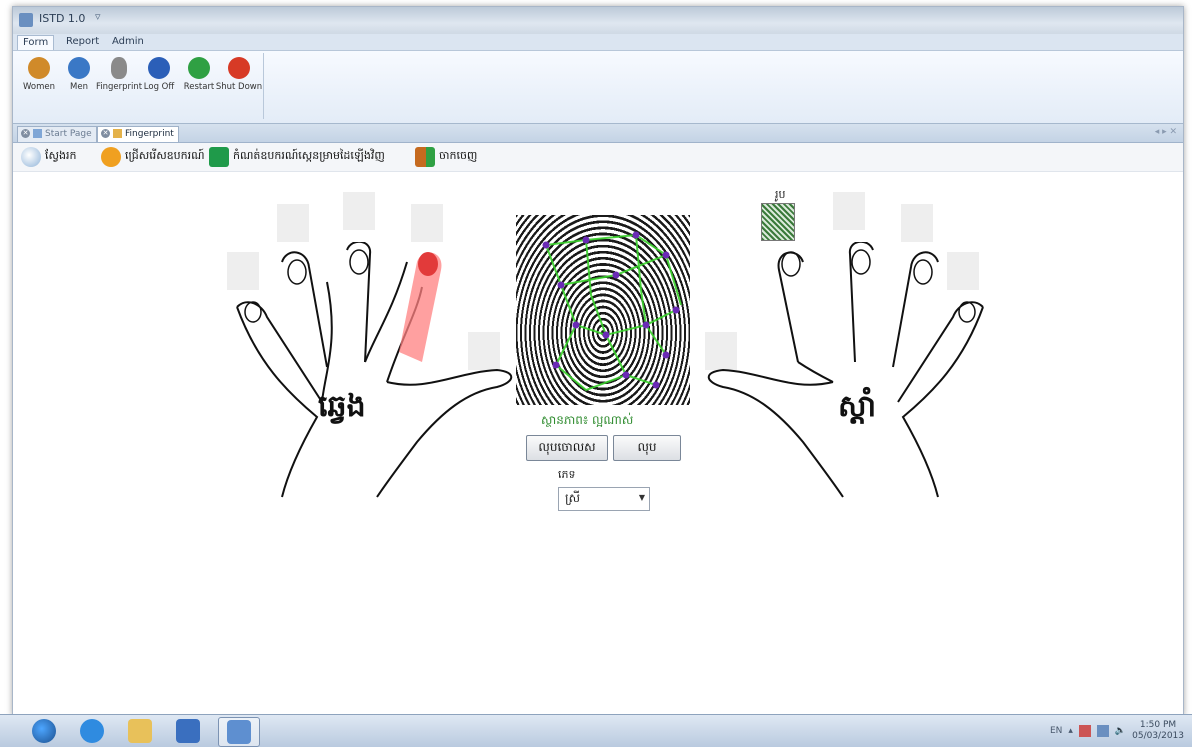  I want to click on chevron-down-icon: ▼, so click(641, 497).